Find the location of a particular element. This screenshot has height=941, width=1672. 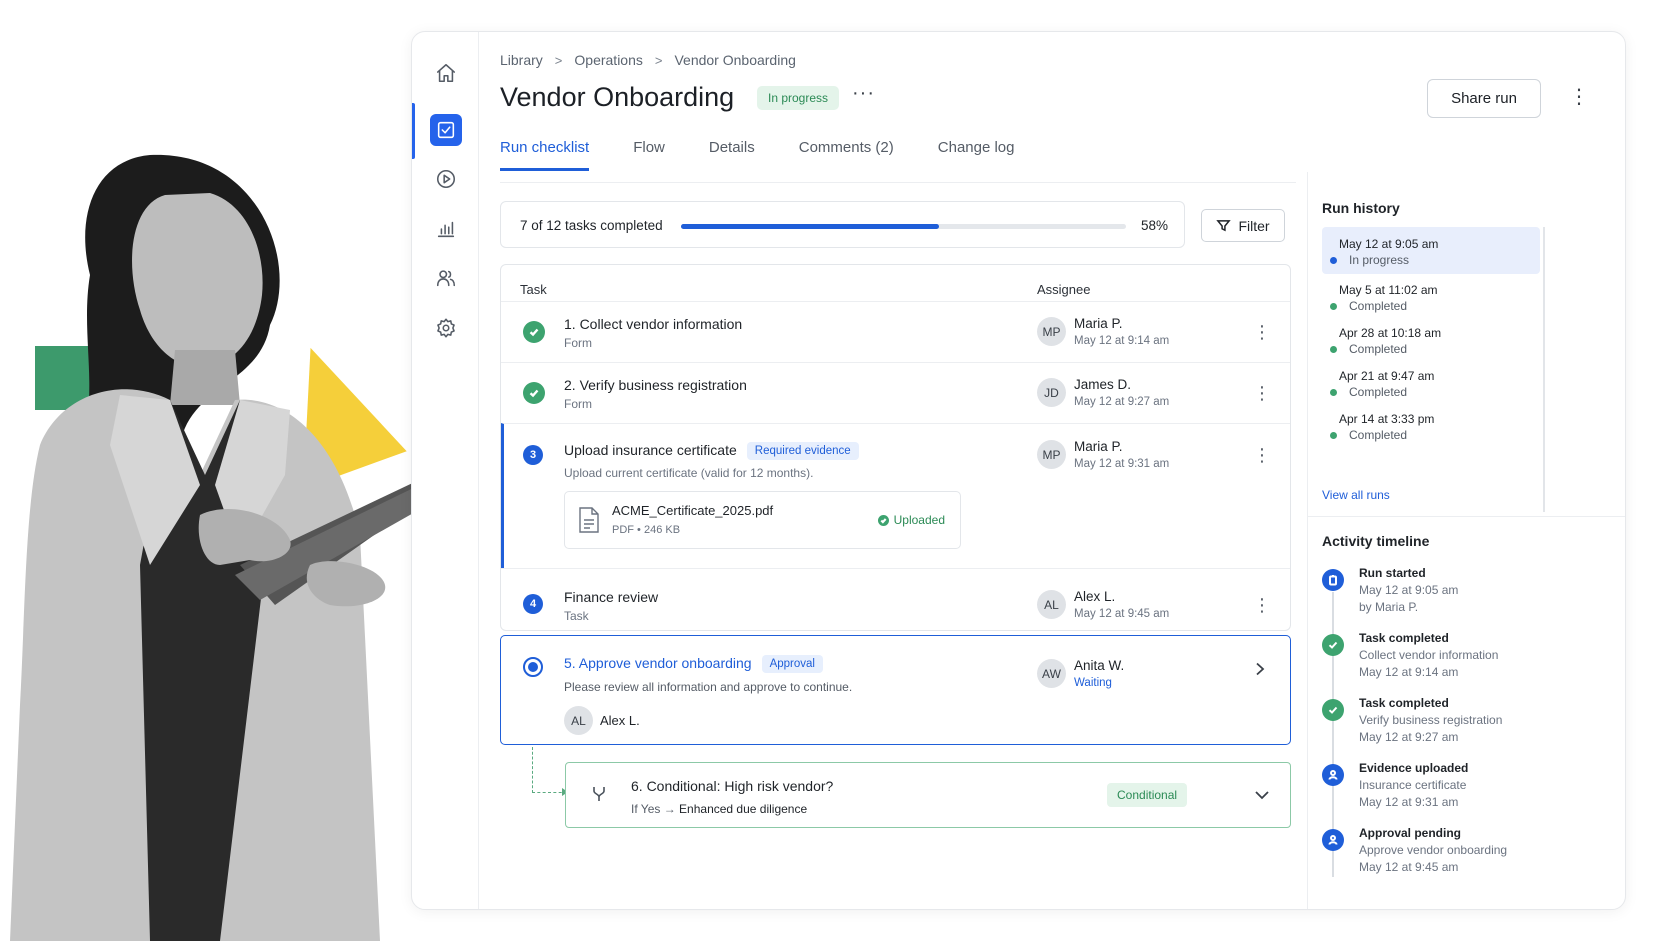

chevron-down-icon is located at coordinates (1262, 795).